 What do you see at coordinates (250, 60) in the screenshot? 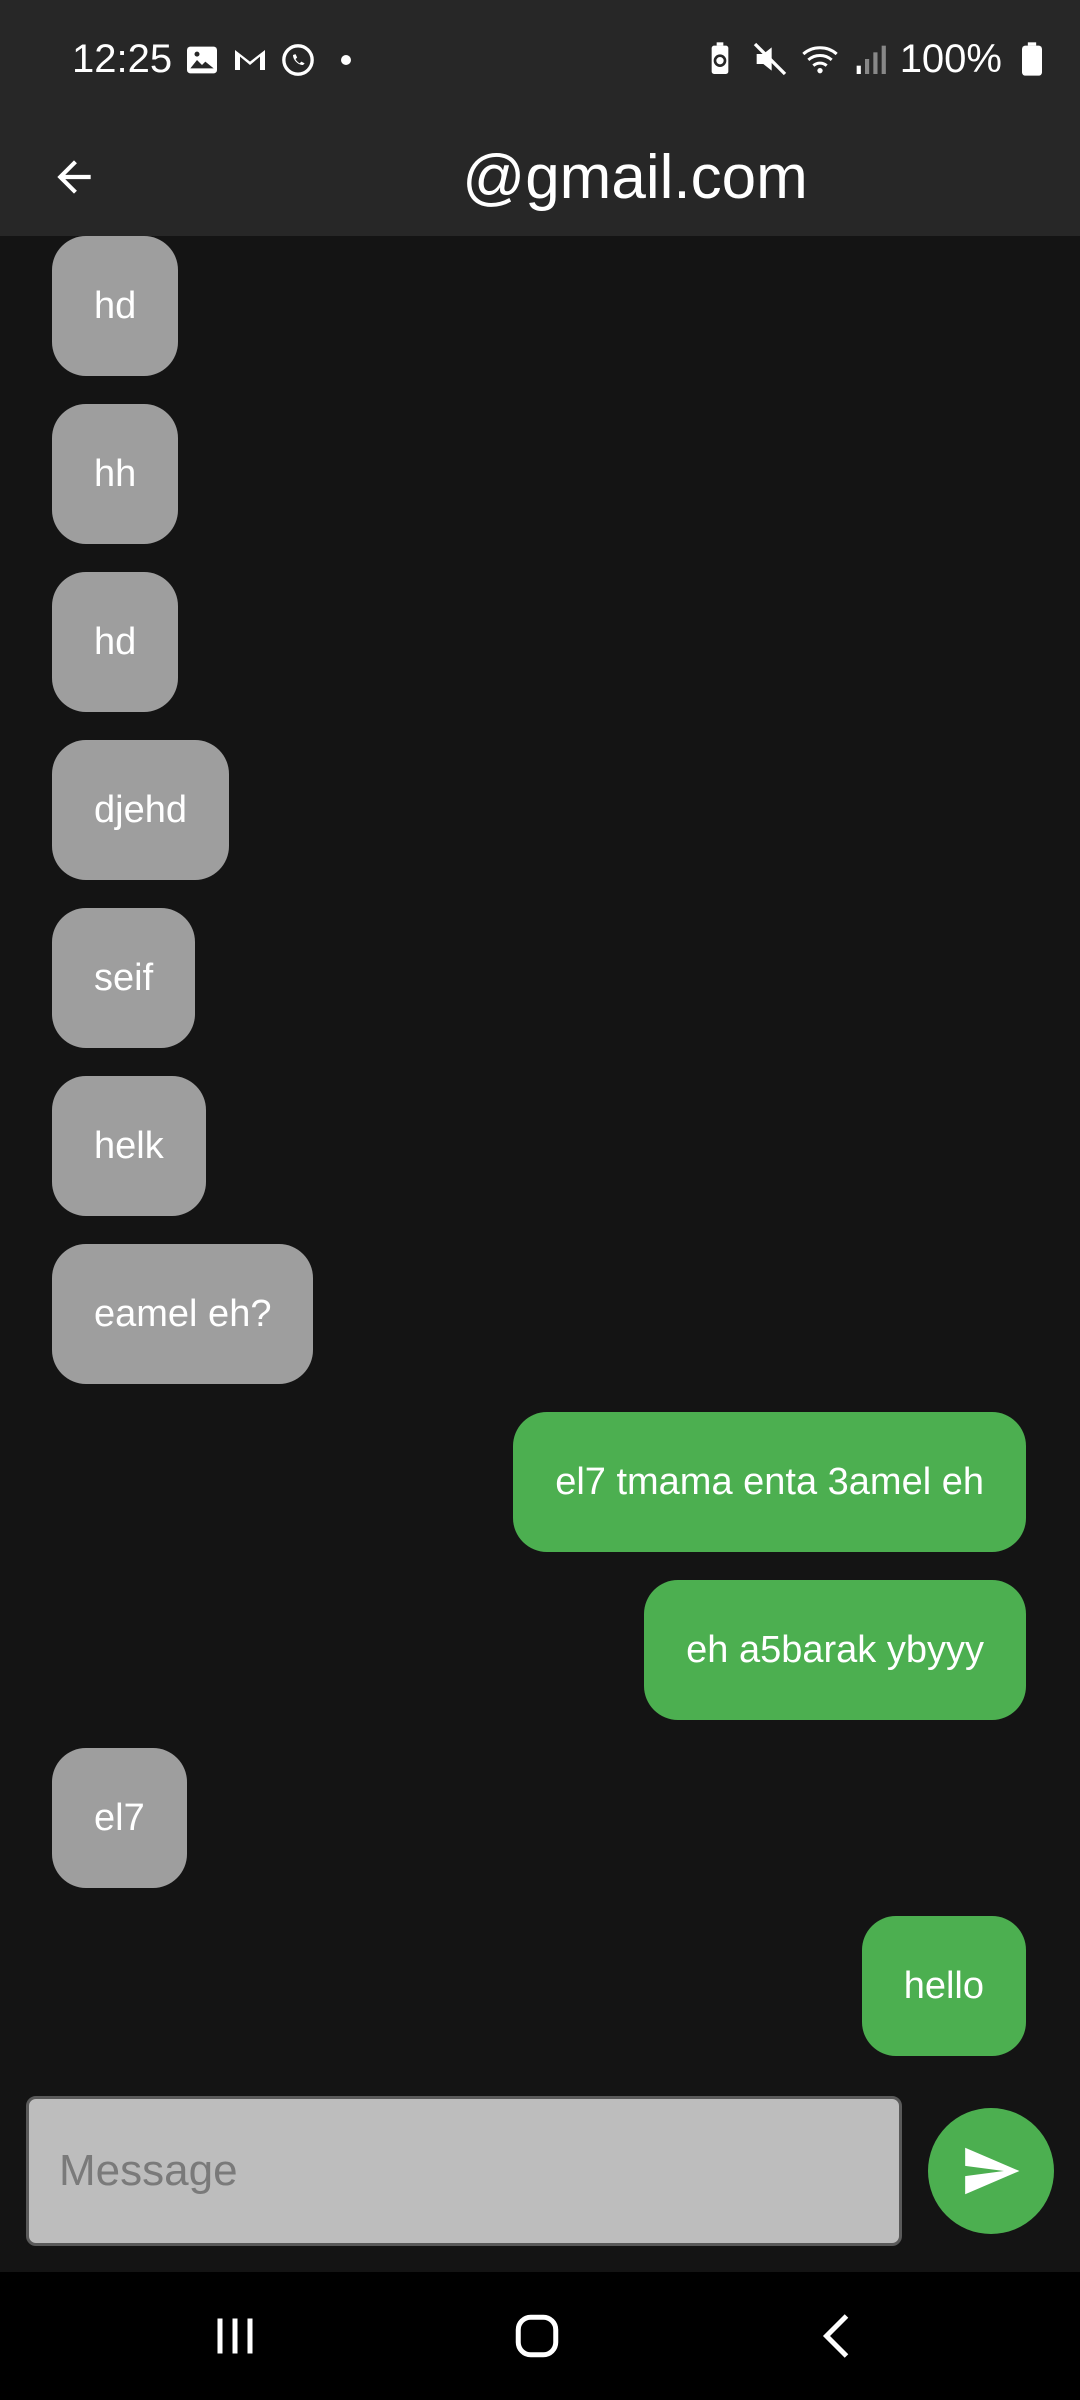
I see `gmail-icon` at bounding box center [250, 60].